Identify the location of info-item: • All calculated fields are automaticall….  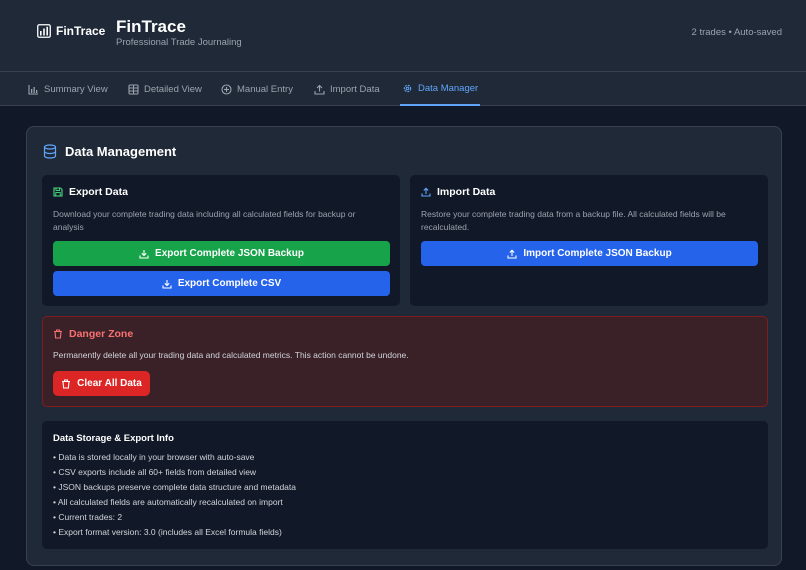
(168, 502).